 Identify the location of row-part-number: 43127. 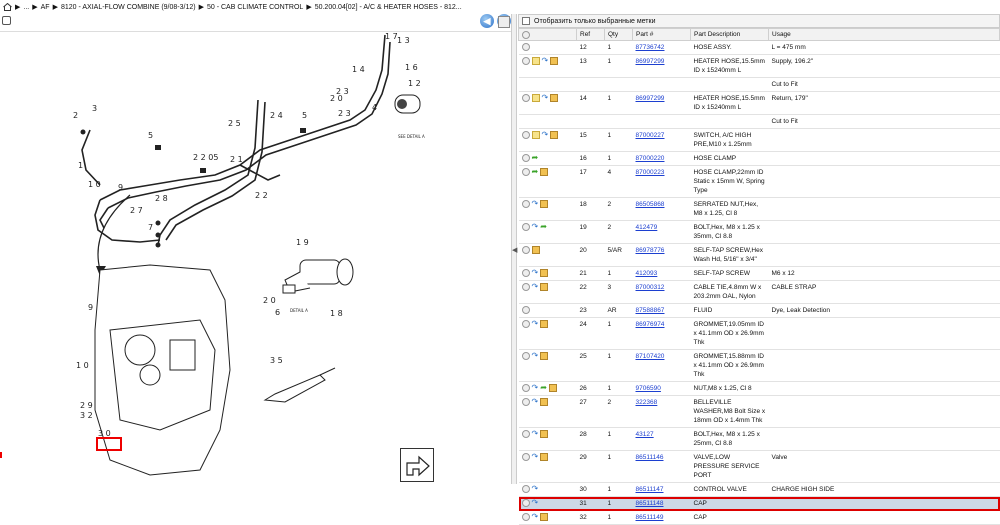
(661, 439).